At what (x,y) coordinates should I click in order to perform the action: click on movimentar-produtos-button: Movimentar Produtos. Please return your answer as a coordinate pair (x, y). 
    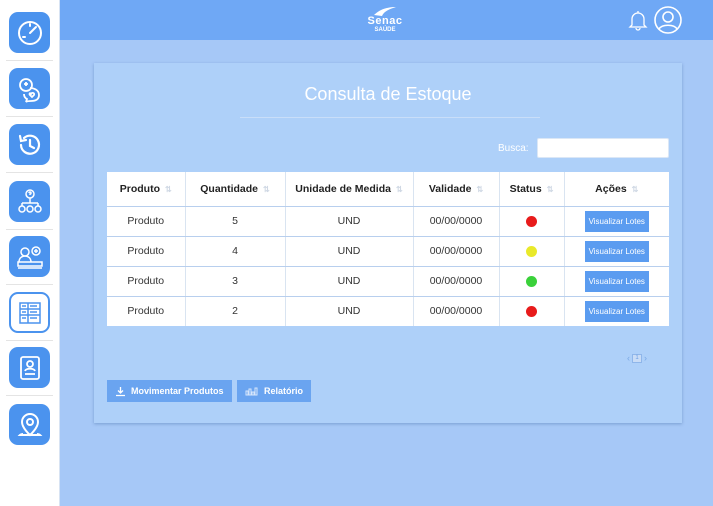
    Looking at the image, I should click on (169, 391).